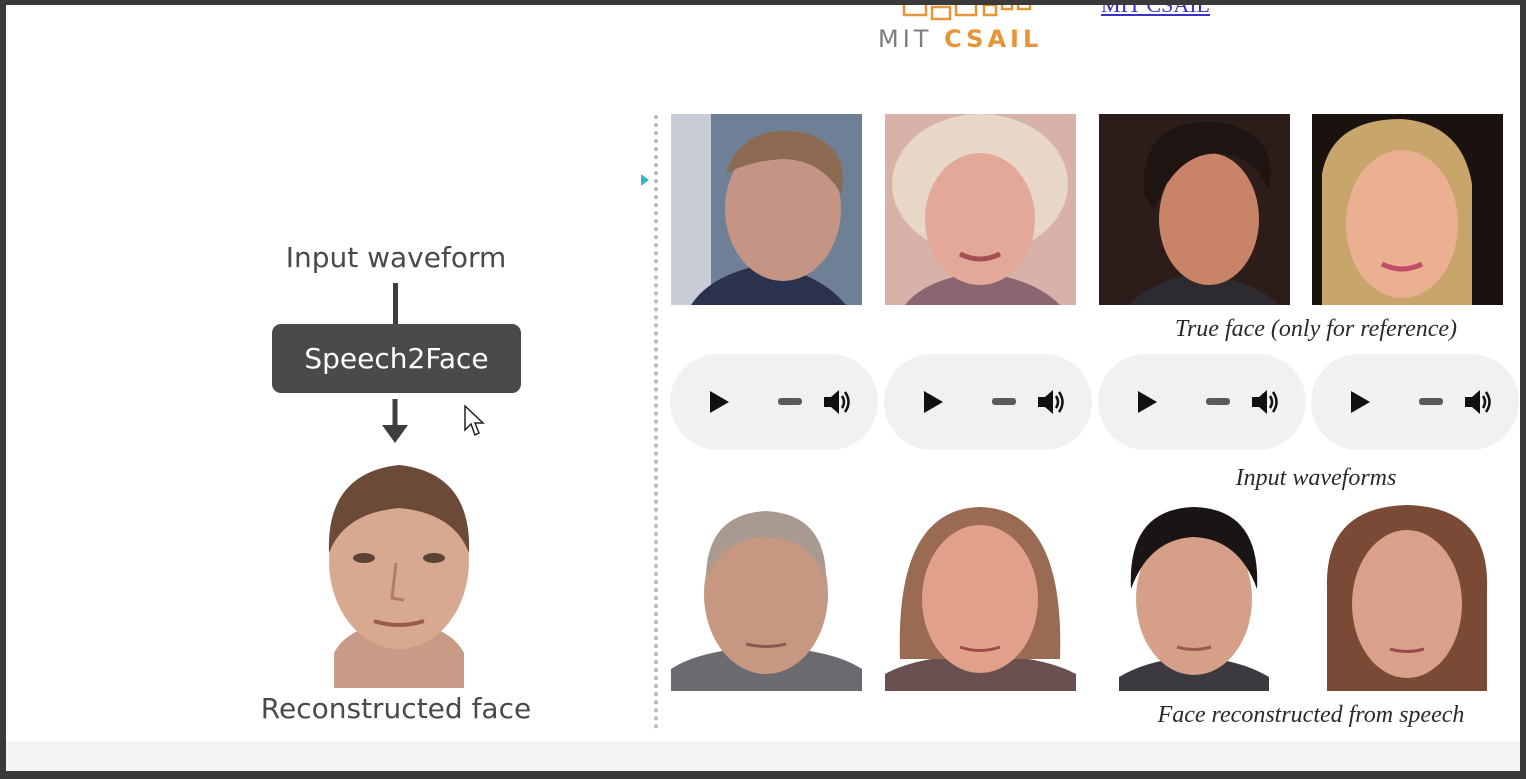 This screenshot has height=779, width=1526. I want to click on input-waveform-label: Input waveform, so click(396, 257).